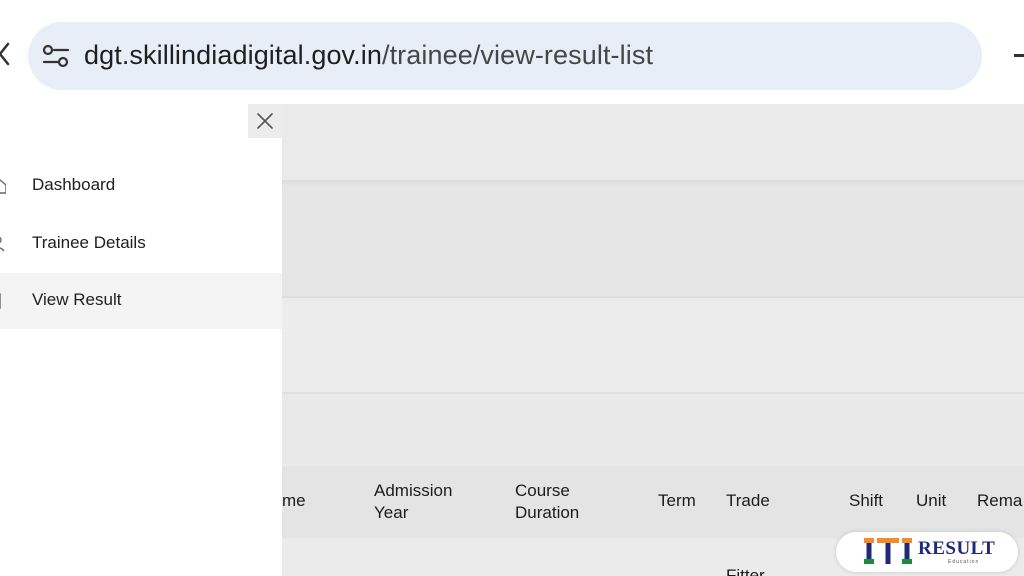  What do you see at coordinates (1019, 55) in the screenshot?
I see `menu-icon` at bounding box center [1019, 55].